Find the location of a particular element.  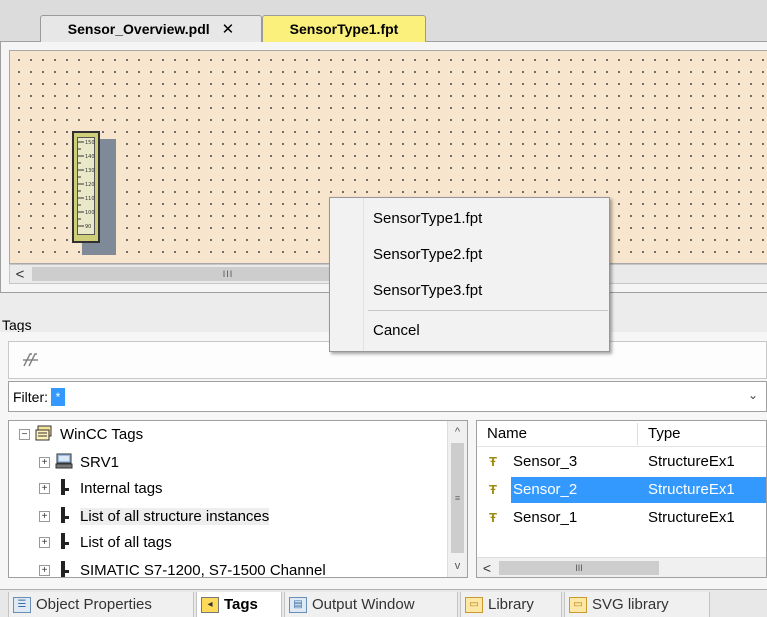

tree-item-label: WinCC Tags is located at coordinates (102, 434).